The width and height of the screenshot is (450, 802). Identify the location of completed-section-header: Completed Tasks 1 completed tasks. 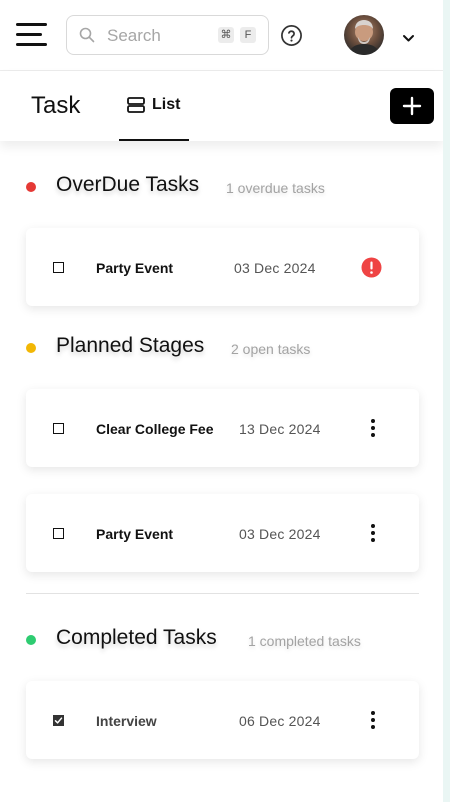
(221, 641).